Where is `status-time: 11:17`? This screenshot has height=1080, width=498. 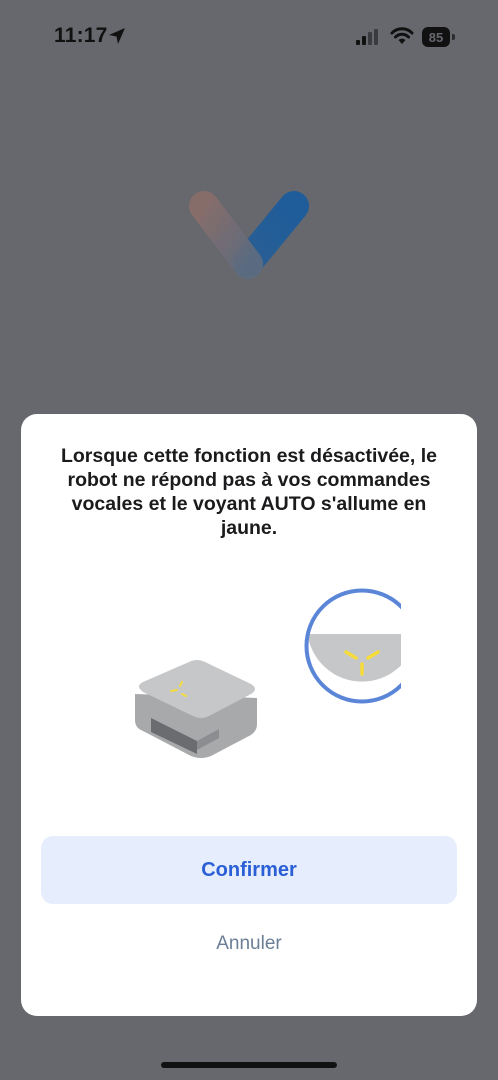 status-time: 11:17 is located at coordinates (81, 35).